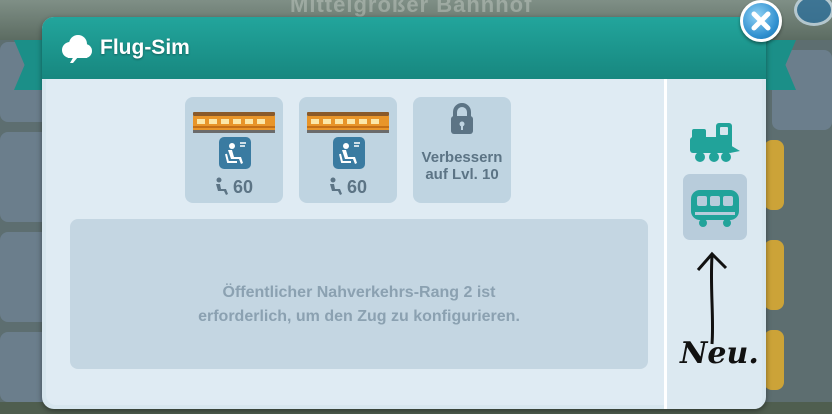 The height and width of the screenshot is (414, 832). I want to click on locked-slot: Verbessern auf Lvl. 10, so click(462, 150).